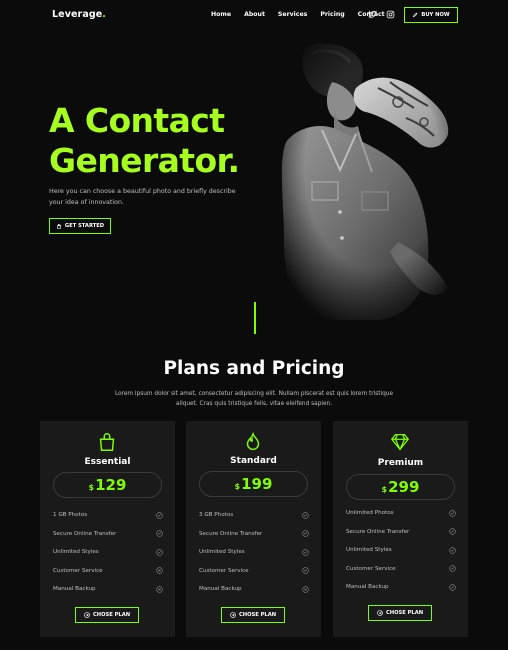 The width and height of the screenshot is (508, 650). What do you see at coordinates (221, 14) in the screenshot?
I see `nav-home-link: Home` at bounding box center [221, 14].